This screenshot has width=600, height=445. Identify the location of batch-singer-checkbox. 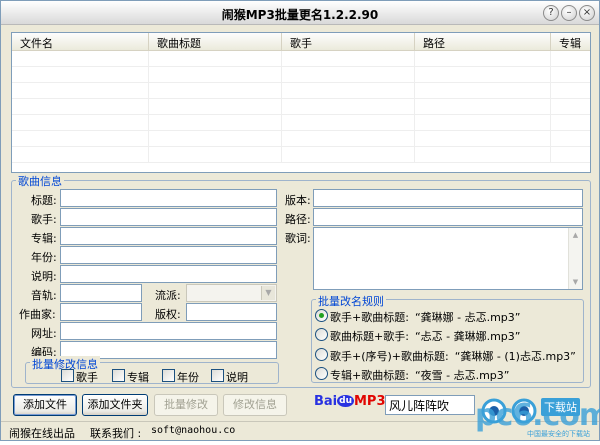
(67, 375).